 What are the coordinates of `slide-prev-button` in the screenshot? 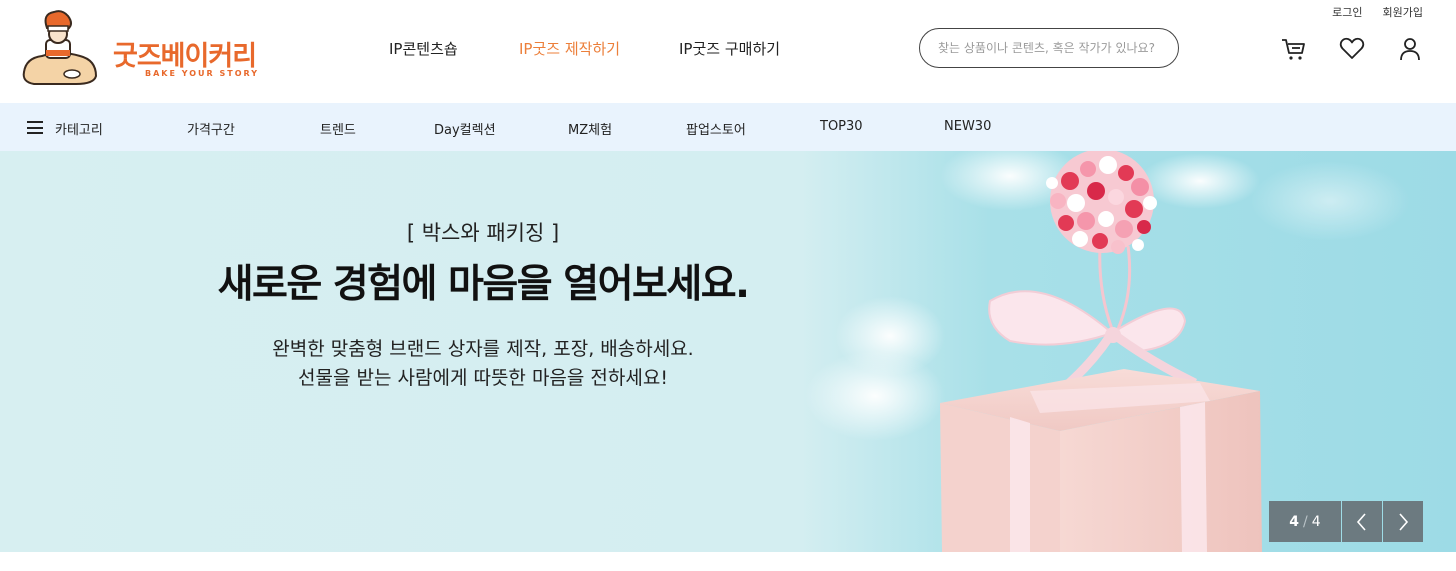 It's located at (1362, 521).